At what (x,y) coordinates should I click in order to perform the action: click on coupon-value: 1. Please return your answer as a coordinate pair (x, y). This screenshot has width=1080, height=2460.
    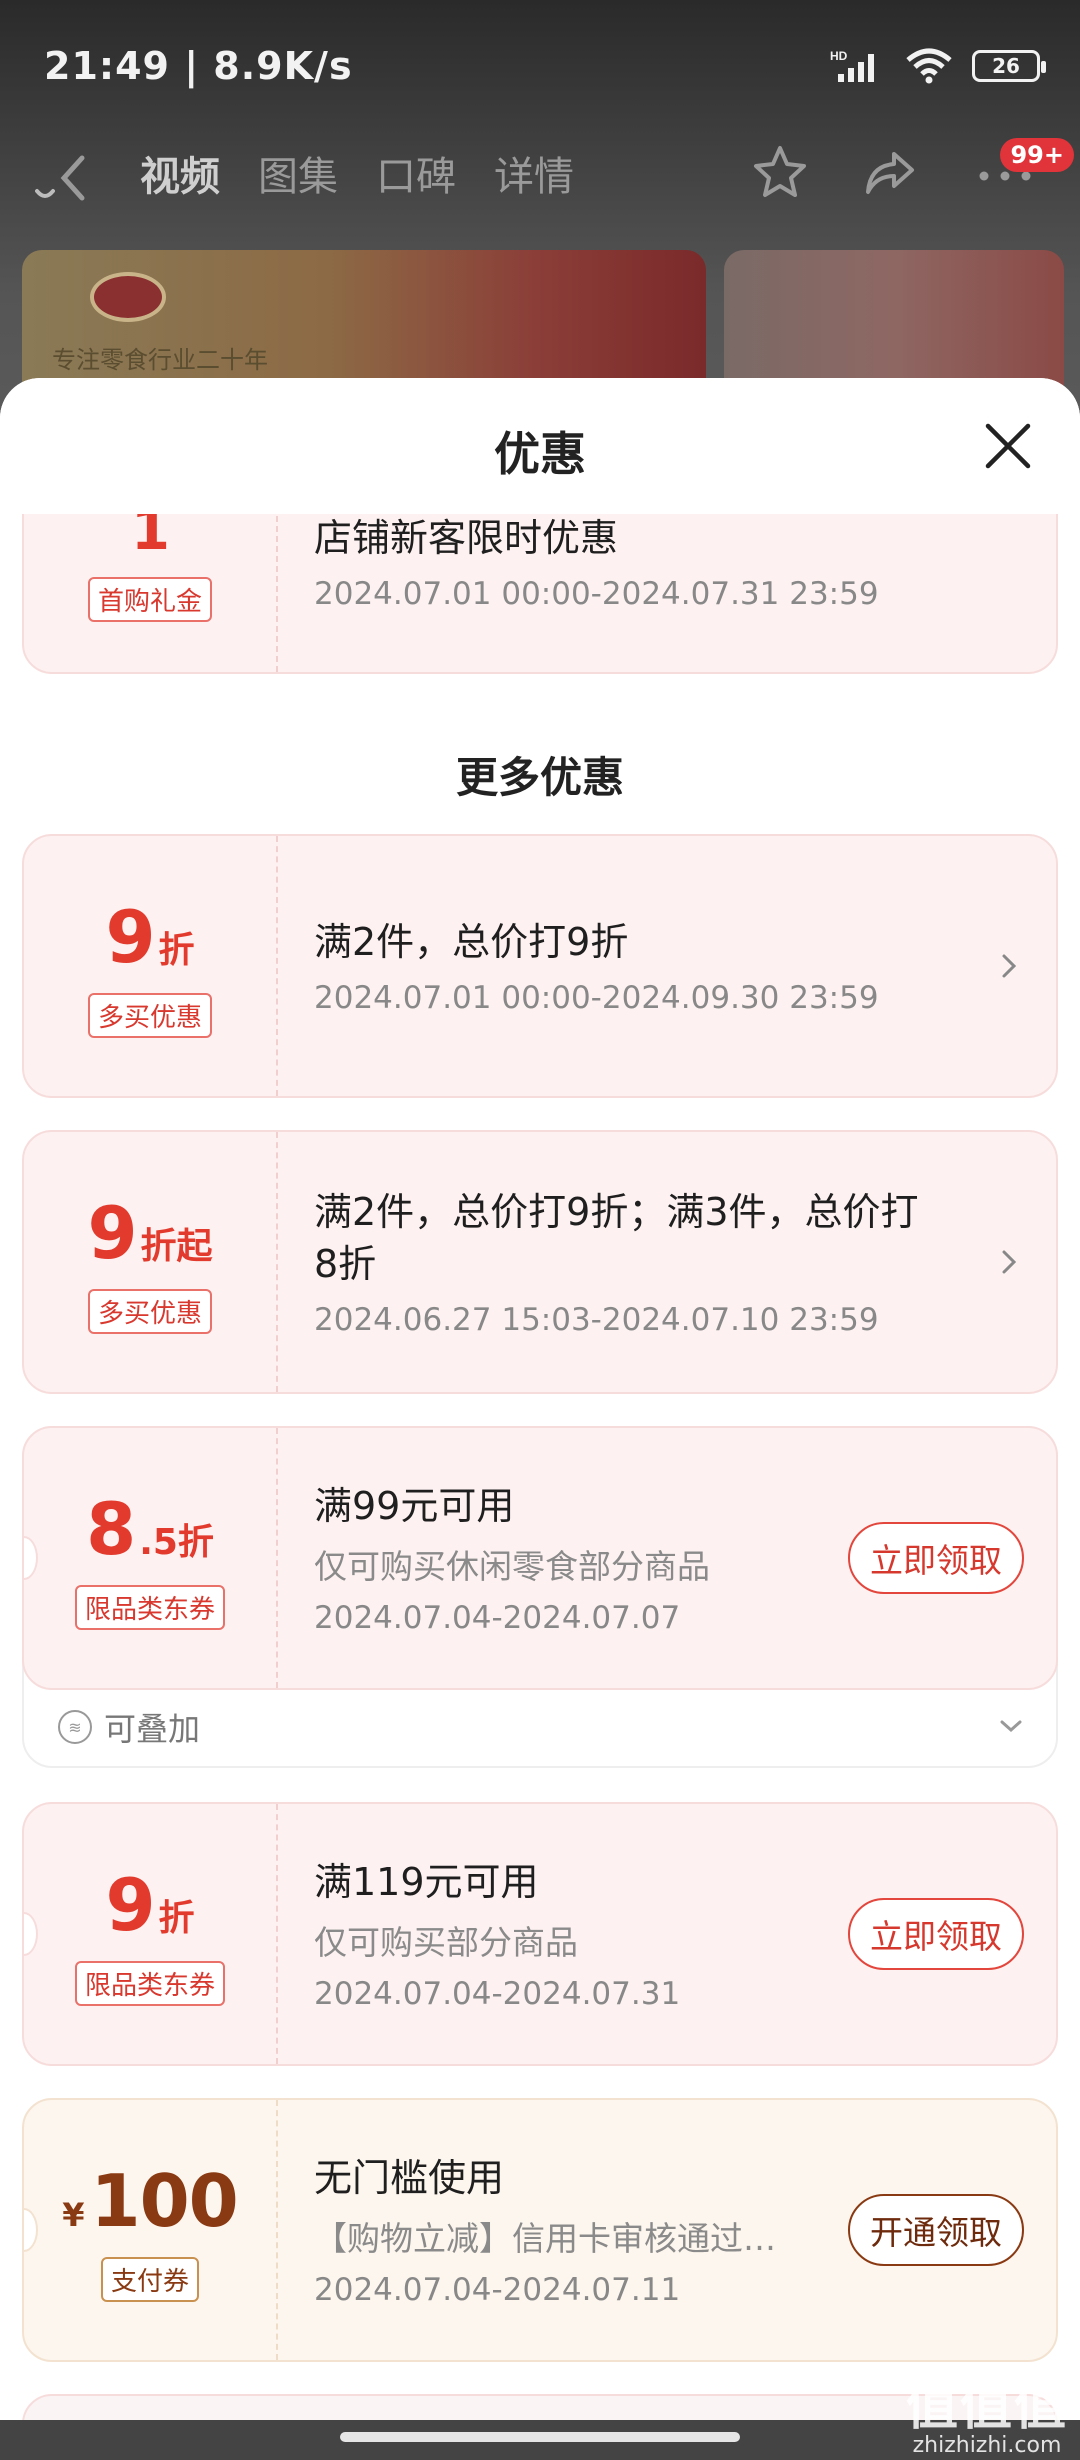
    Looking at the image, I should click on (150, 538).